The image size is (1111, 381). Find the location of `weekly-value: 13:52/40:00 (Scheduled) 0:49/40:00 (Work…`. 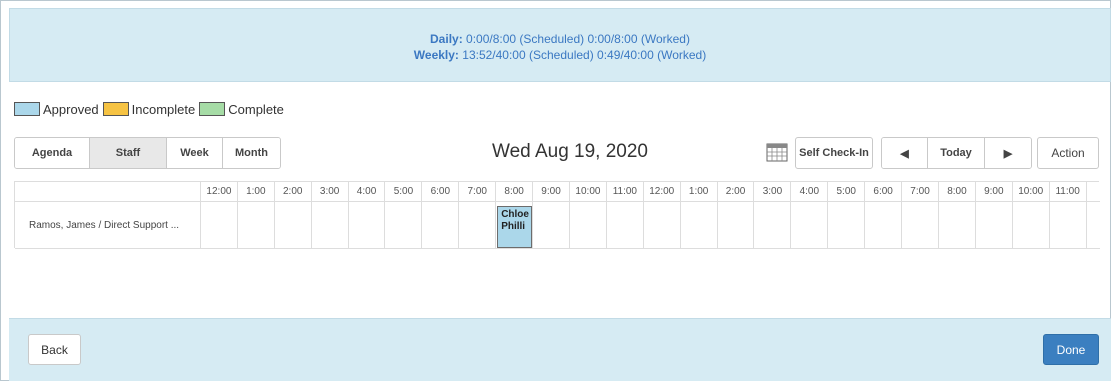

weekly-value: 13:52/40:00 (Scheduled) 0:49/40:00 (Work… is located at coordinates (584, 55).